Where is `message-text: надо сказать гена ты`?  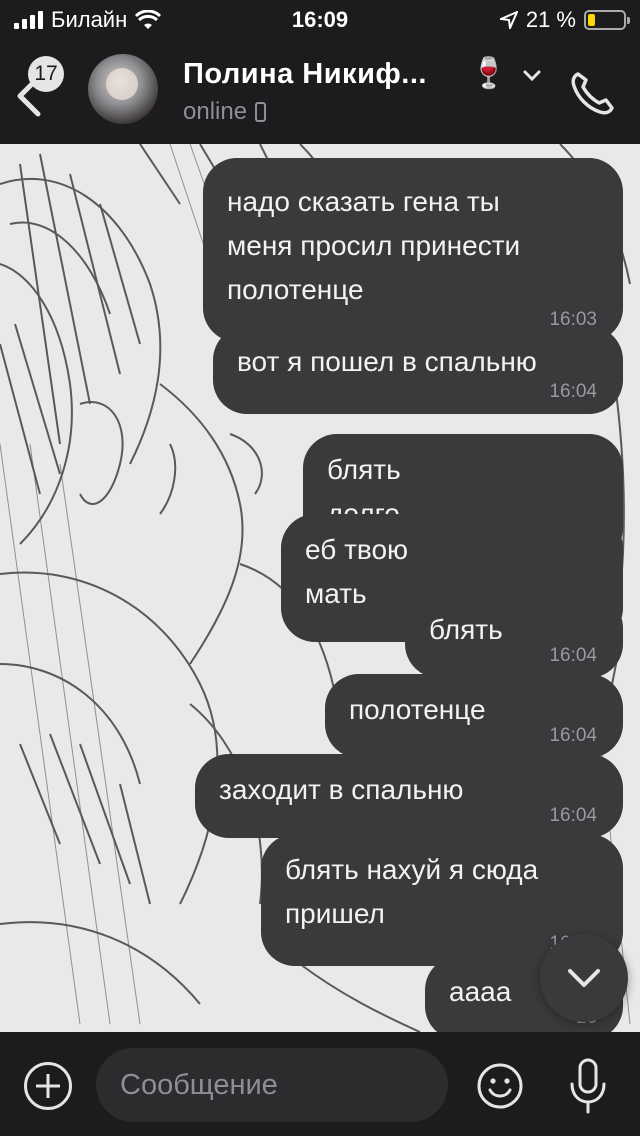
message-text: надо сказать гена ты is located at coordinates (363, 201).